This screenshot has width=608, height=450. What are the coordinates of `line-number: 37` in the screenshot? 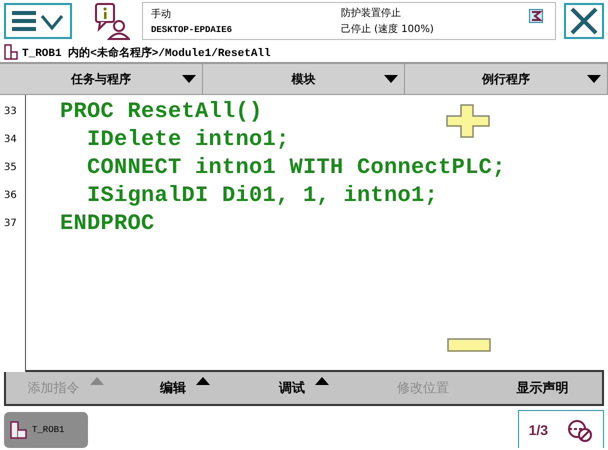 It's located at (10, 223).